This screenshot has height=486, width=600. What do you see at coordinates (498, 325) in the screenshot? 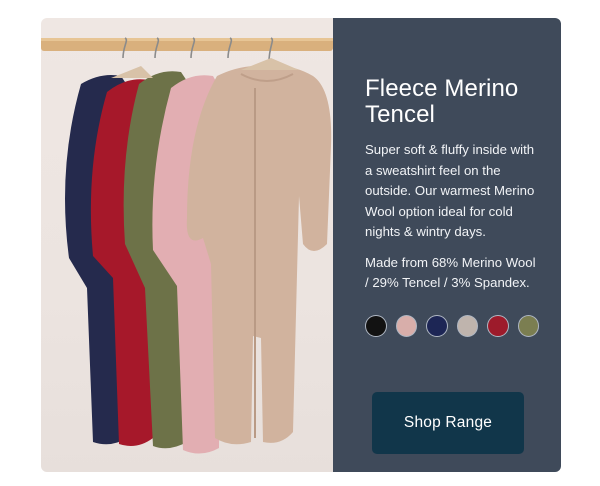
I see `swatch-burgundy` at bounding box center [498, 325].